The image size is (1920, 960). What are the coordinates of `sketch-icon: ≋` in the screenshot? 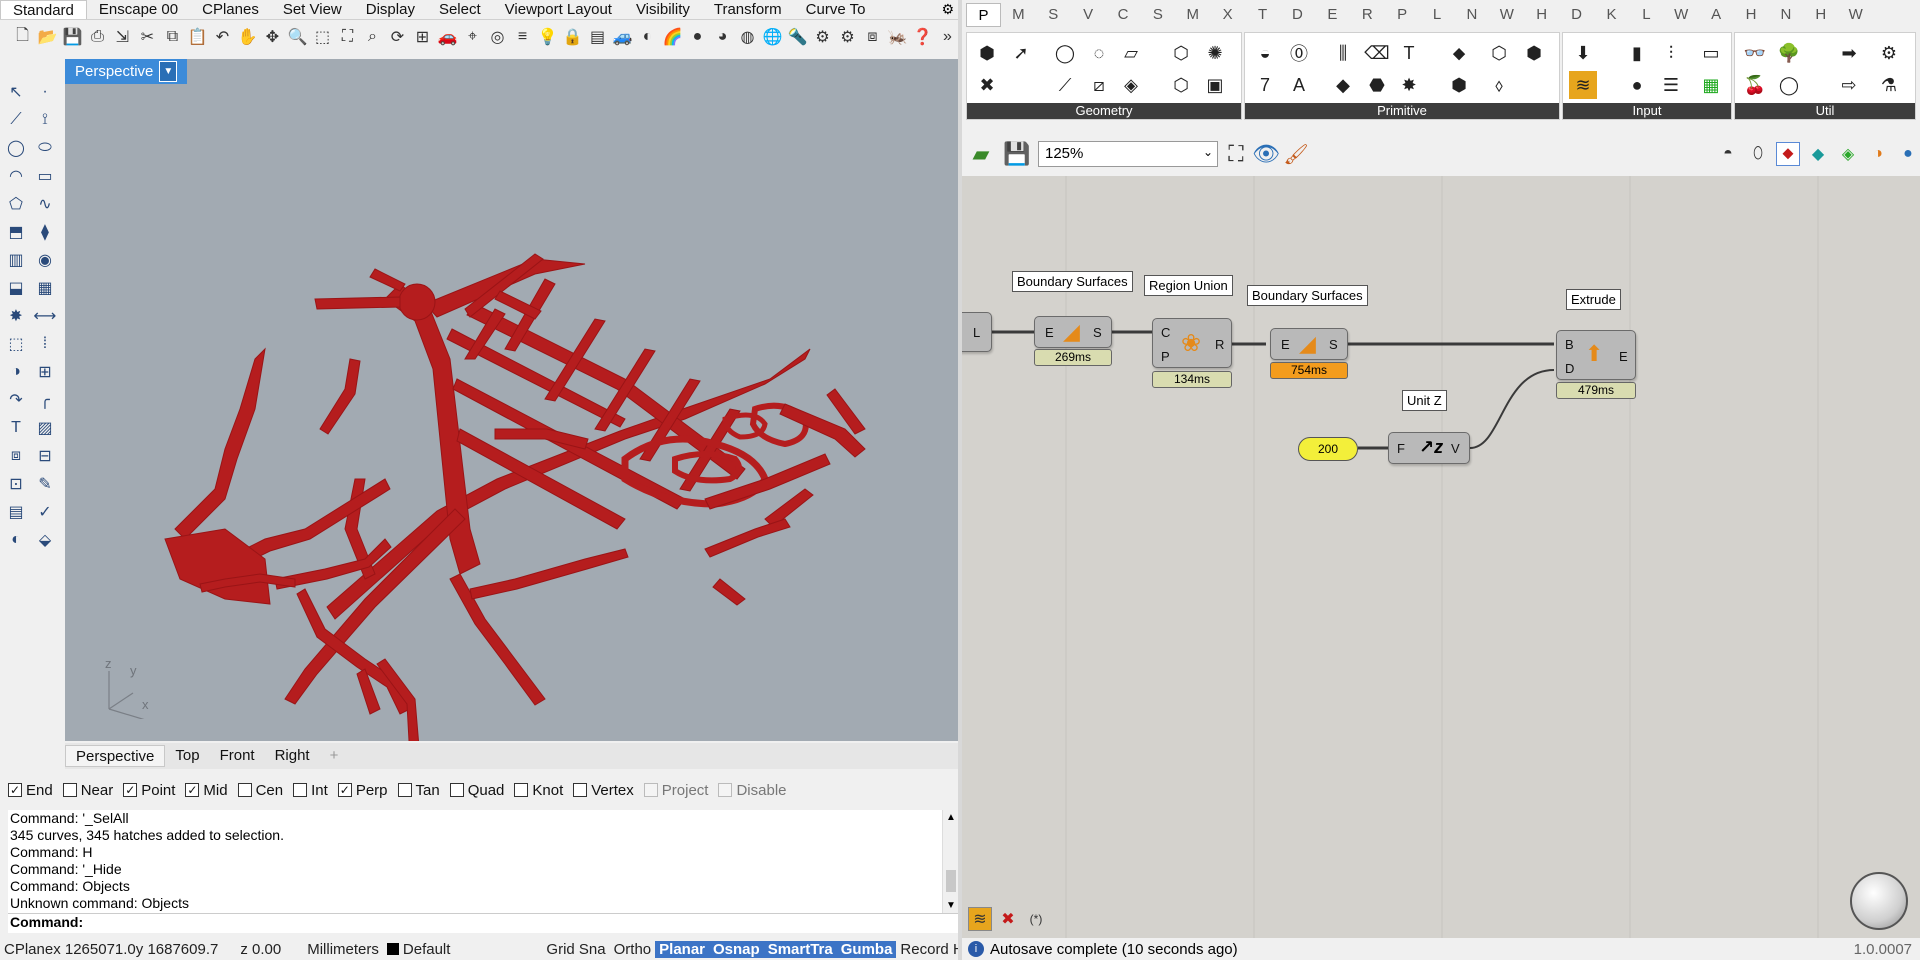 It's located at (1583, 85).